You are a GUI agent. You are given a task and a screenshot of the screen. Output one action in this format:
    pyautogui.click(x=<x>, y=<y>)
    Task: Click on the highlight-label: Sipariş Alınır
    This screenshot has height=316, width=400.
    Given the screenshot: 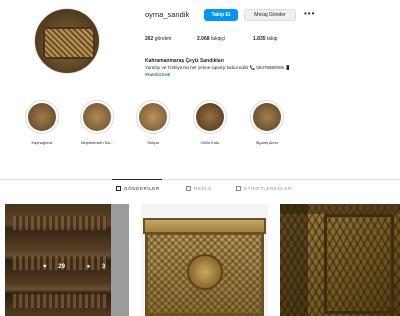 What is the action you would take?
    pyautogui.click(x=267, y=142)
    